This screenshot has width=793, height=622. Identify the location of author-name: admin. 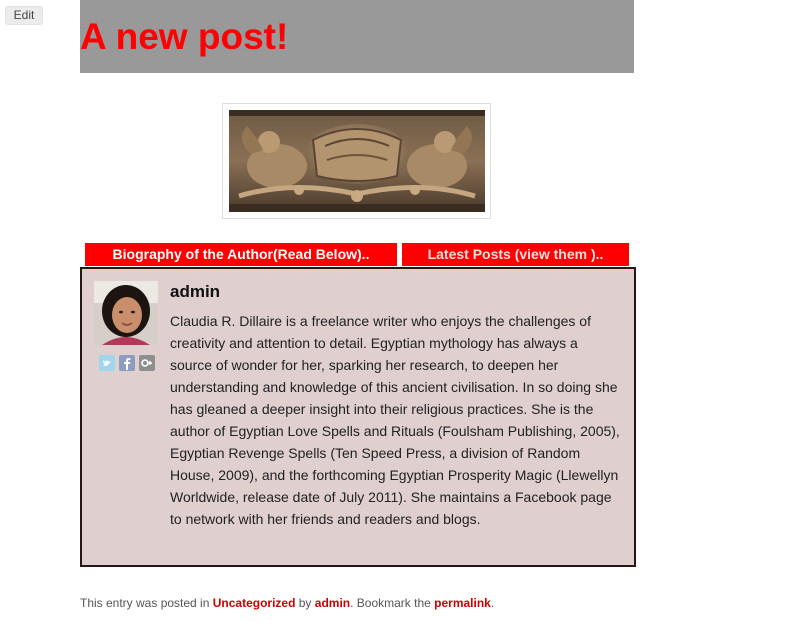
(195, 291).